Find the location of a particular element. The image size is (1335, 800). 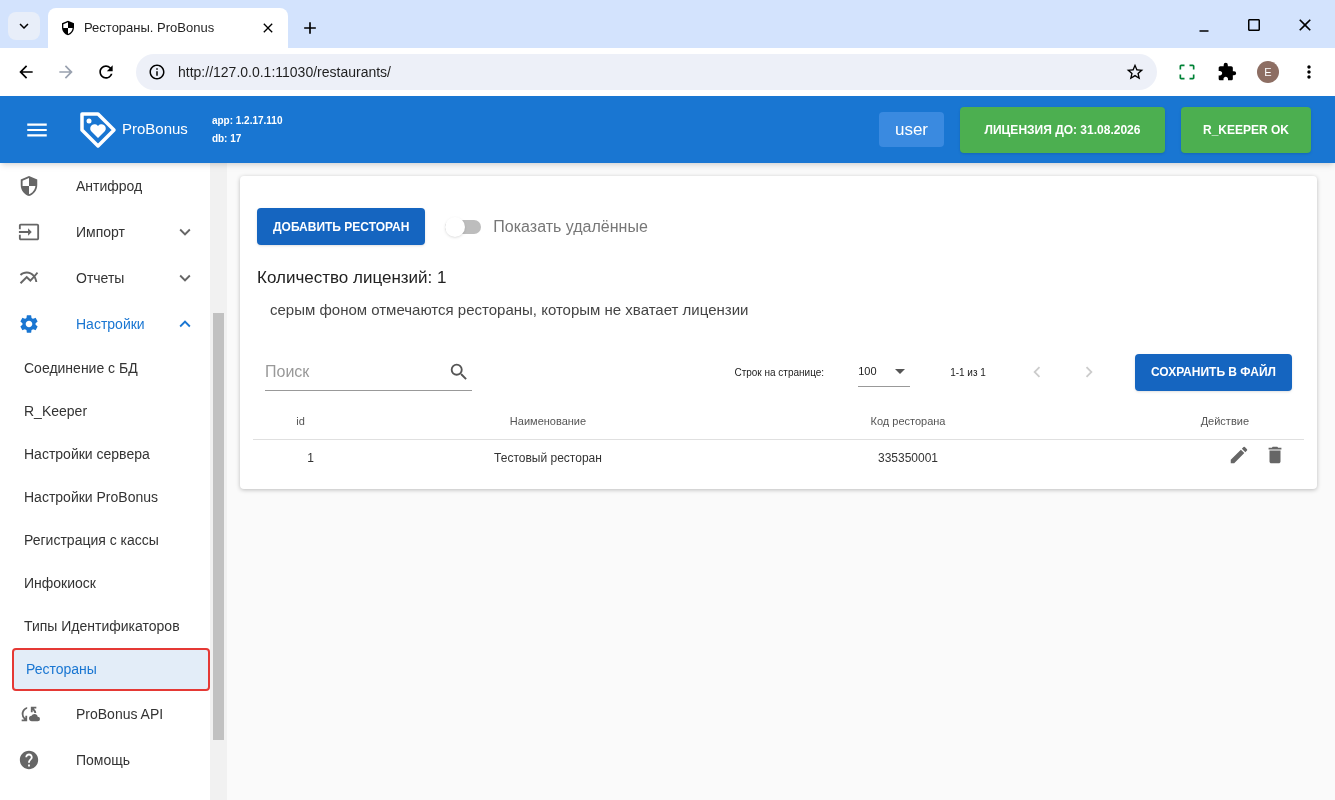

rows-per-page-select: 100 is located at coordinates (884, 372).